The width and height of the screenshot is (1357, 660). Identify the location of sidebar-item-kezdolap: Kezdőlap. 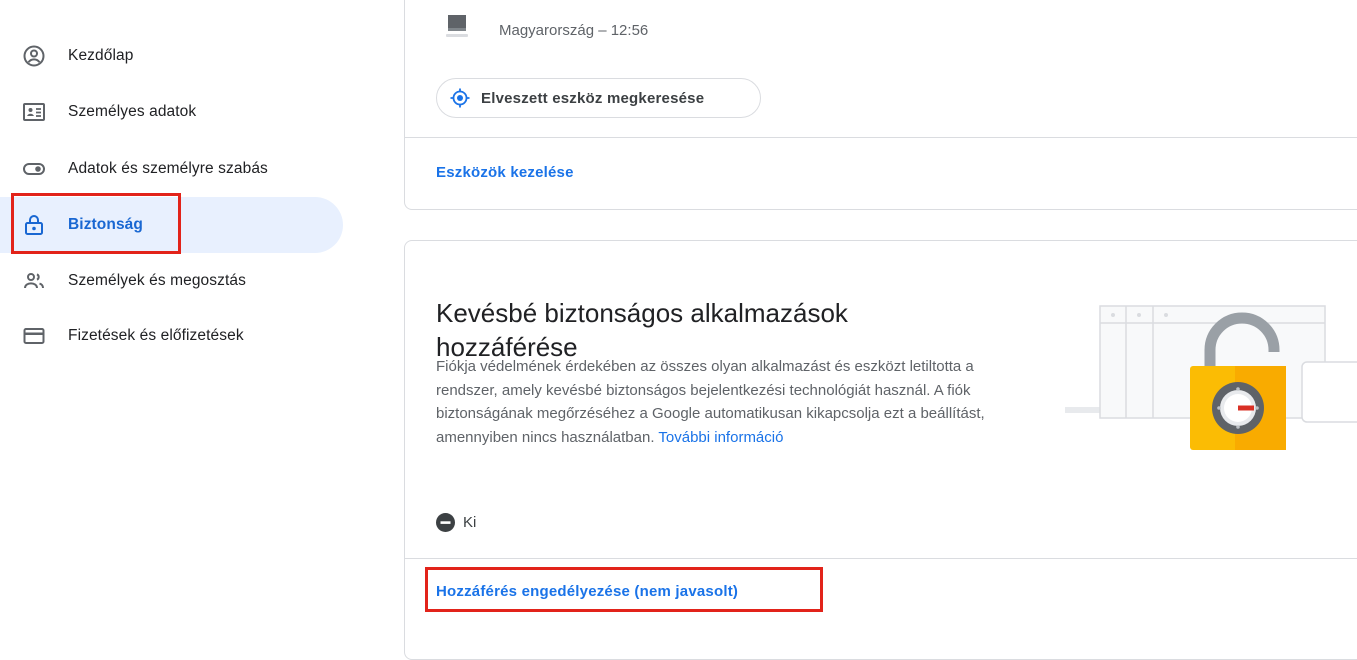
(171, 56).